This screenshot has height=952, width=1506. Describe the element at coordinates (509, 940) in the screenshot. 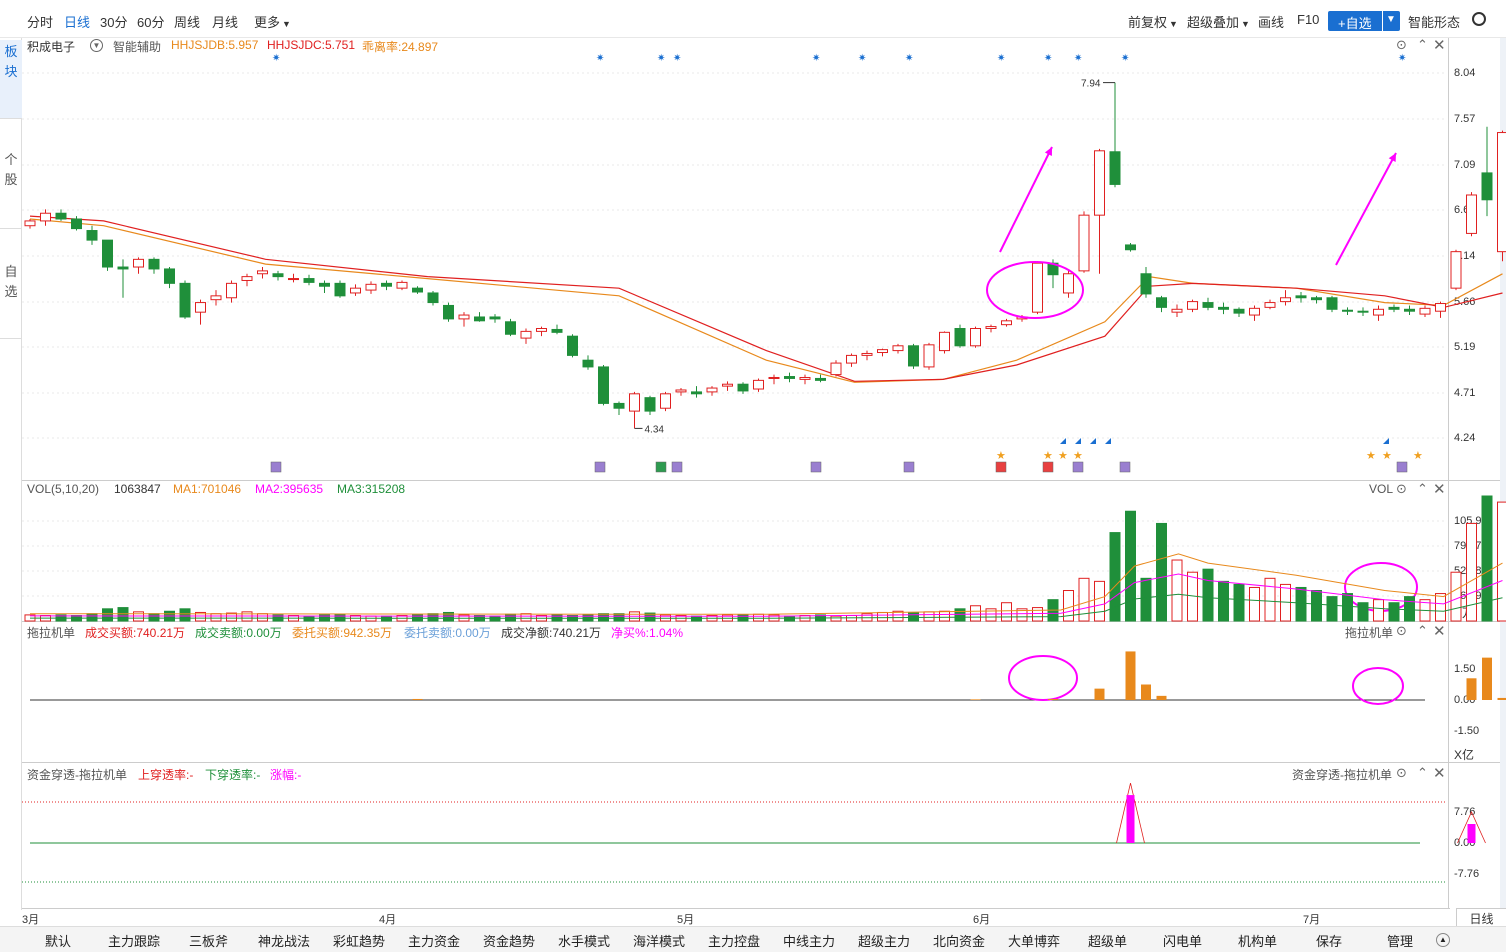

I see `tab-fund-trend: 资金趋势` at that location.